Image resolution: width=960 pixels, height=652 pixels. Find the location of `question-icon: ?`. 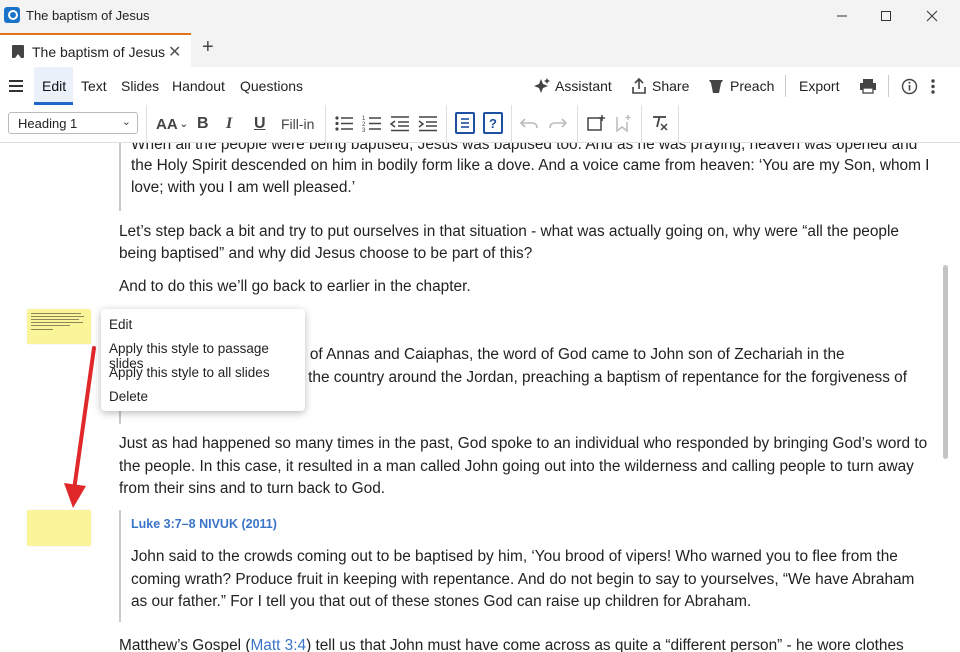

question-icon: ? is located at coordinates (493, 123).